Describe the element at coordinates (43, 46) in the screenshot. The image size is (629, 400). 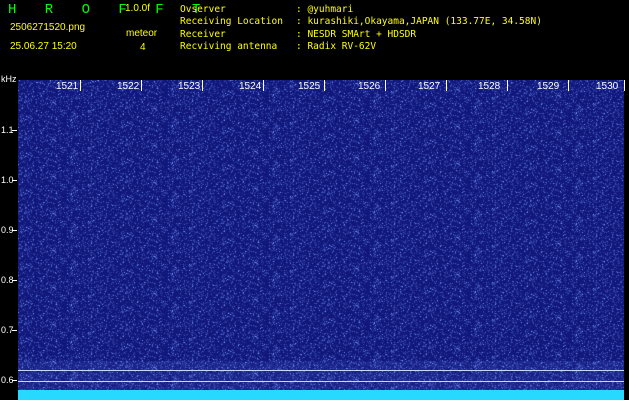
I see `capture-datetime: 25.06.27 15:20` at that location.